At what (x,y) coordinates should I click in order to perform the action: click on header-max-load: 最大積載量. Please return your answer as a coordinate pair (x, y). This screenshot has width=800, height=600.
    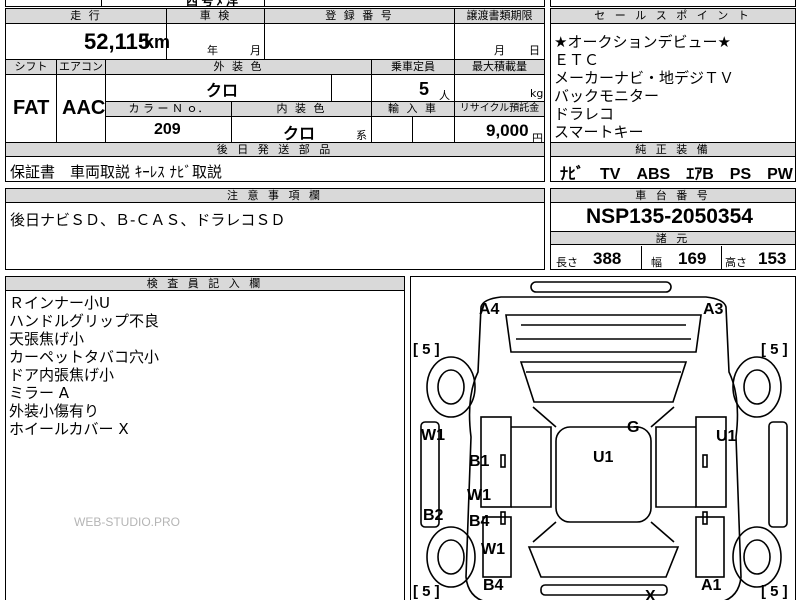
    Looking at the image, I should click on (499, 67).